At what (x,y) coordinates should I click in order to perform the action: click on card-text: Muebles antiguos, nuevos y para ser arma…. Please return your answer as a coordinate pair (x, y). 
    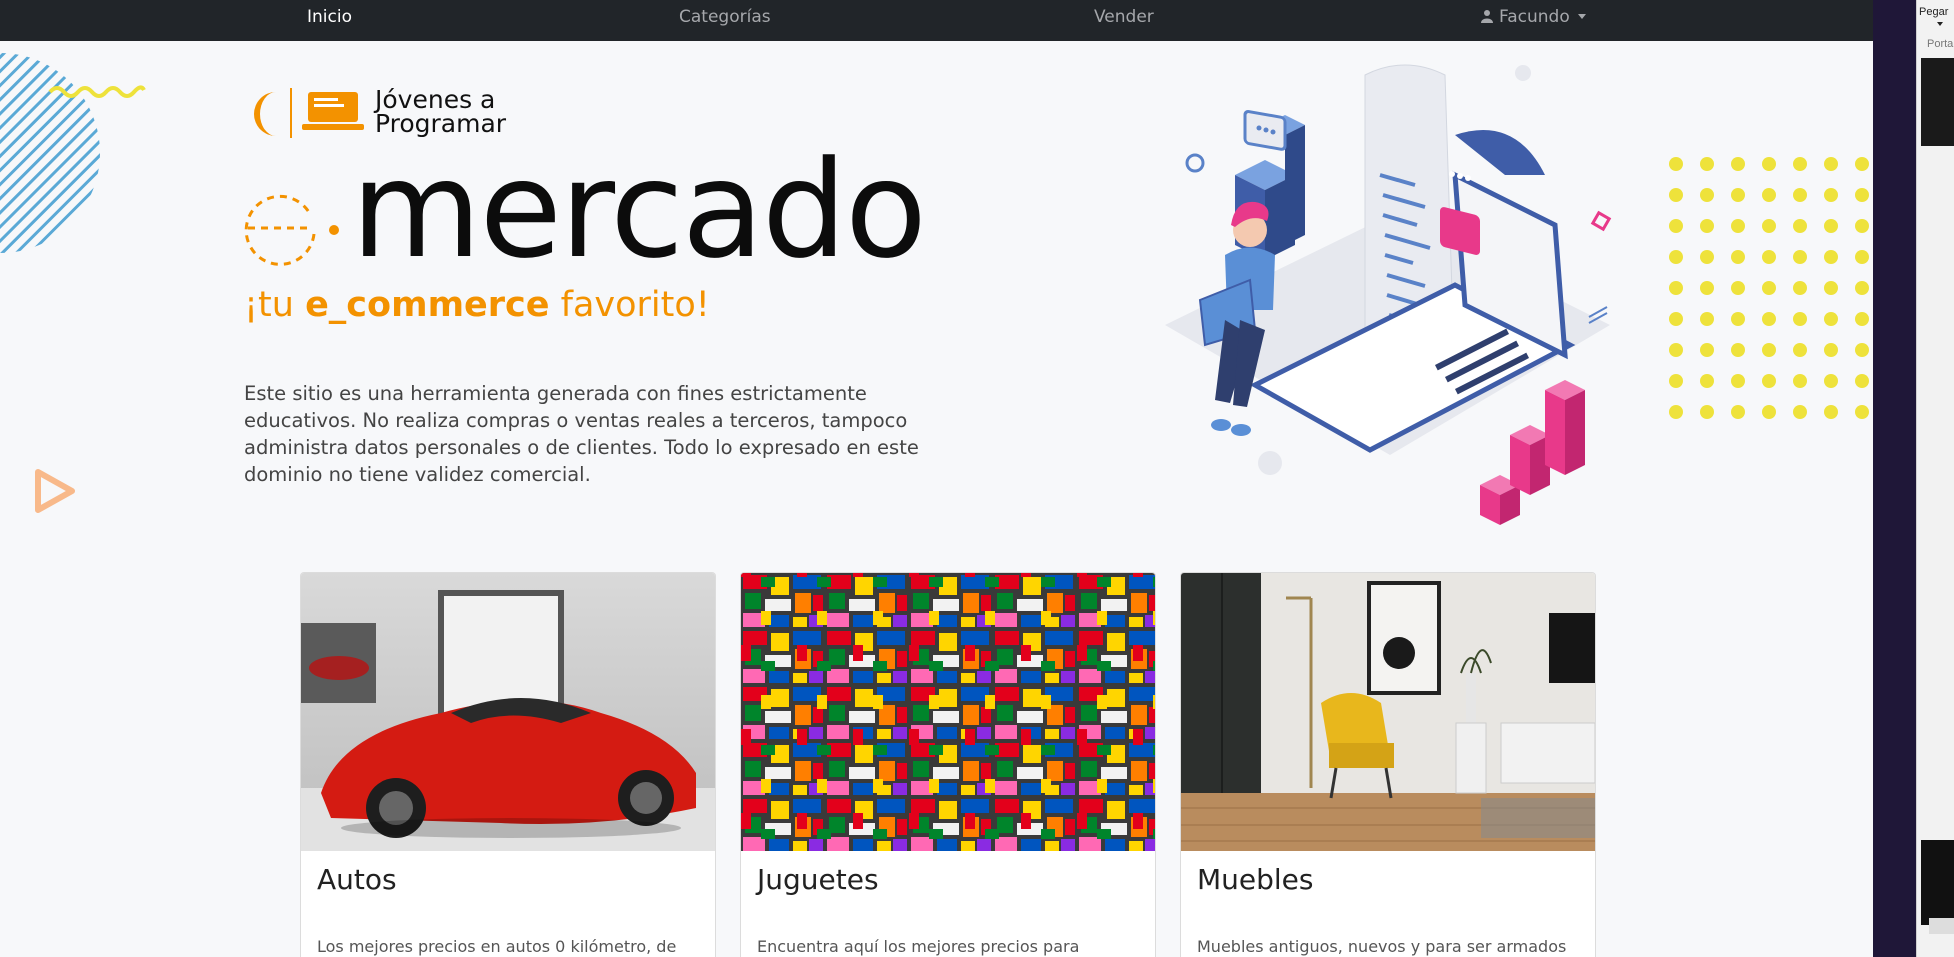
    Looking at the image, I should click on (1382, 946).